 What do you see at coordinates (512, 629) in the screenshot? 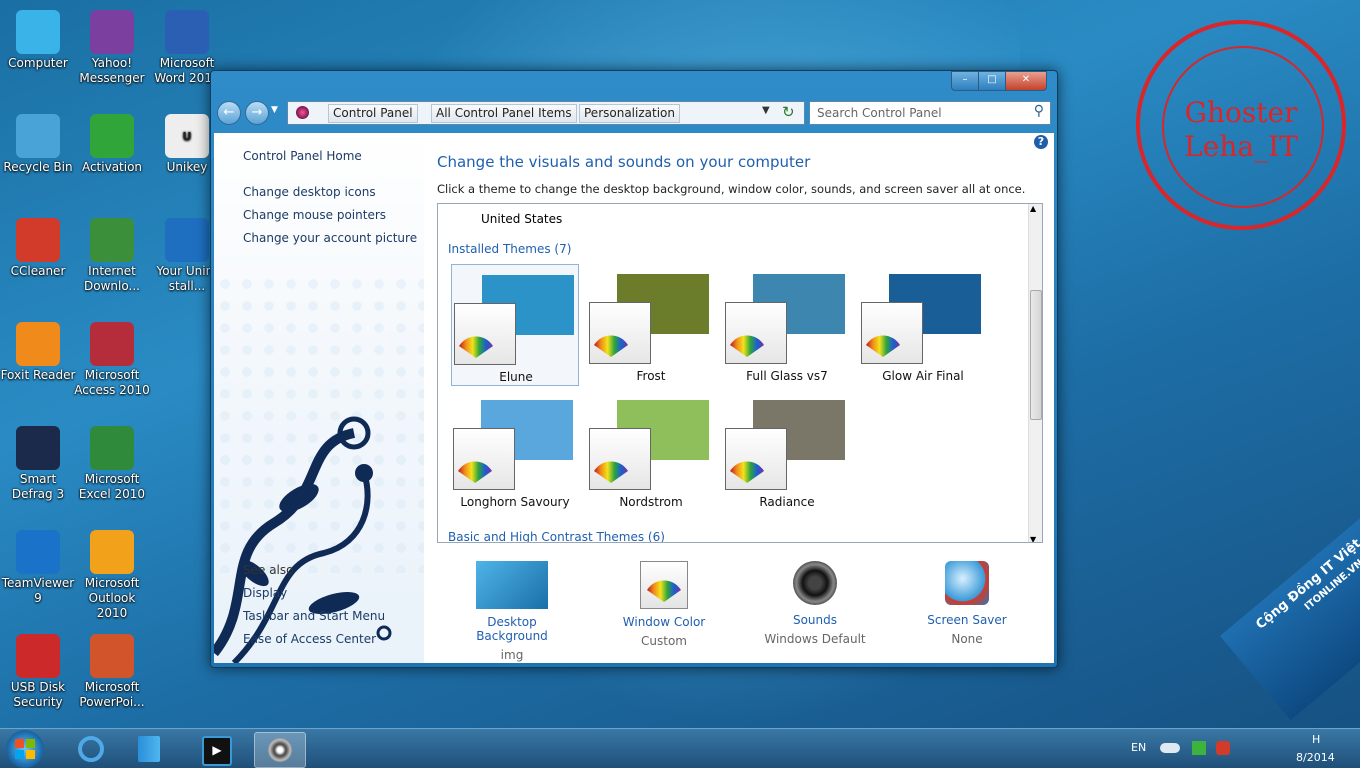
I see `desktop-background-label: Desktop Background` at bounding box center [512, 629].